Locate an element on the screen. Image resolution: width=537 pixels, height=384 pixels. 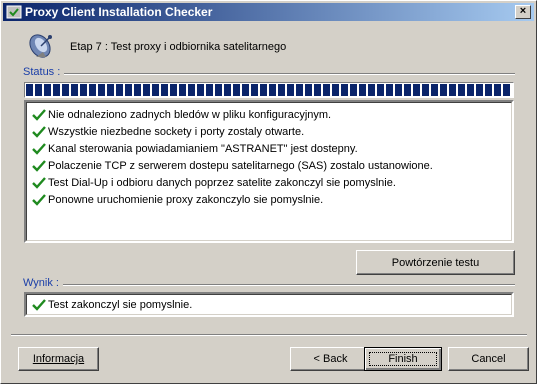
finish-button: Finish is located at coordinates (403, 359).